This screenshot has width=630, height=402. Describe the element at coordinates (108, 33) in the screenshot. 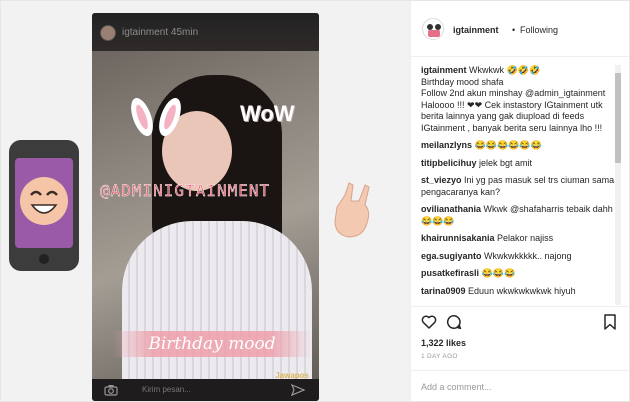

I see `story-avatar` at that location.